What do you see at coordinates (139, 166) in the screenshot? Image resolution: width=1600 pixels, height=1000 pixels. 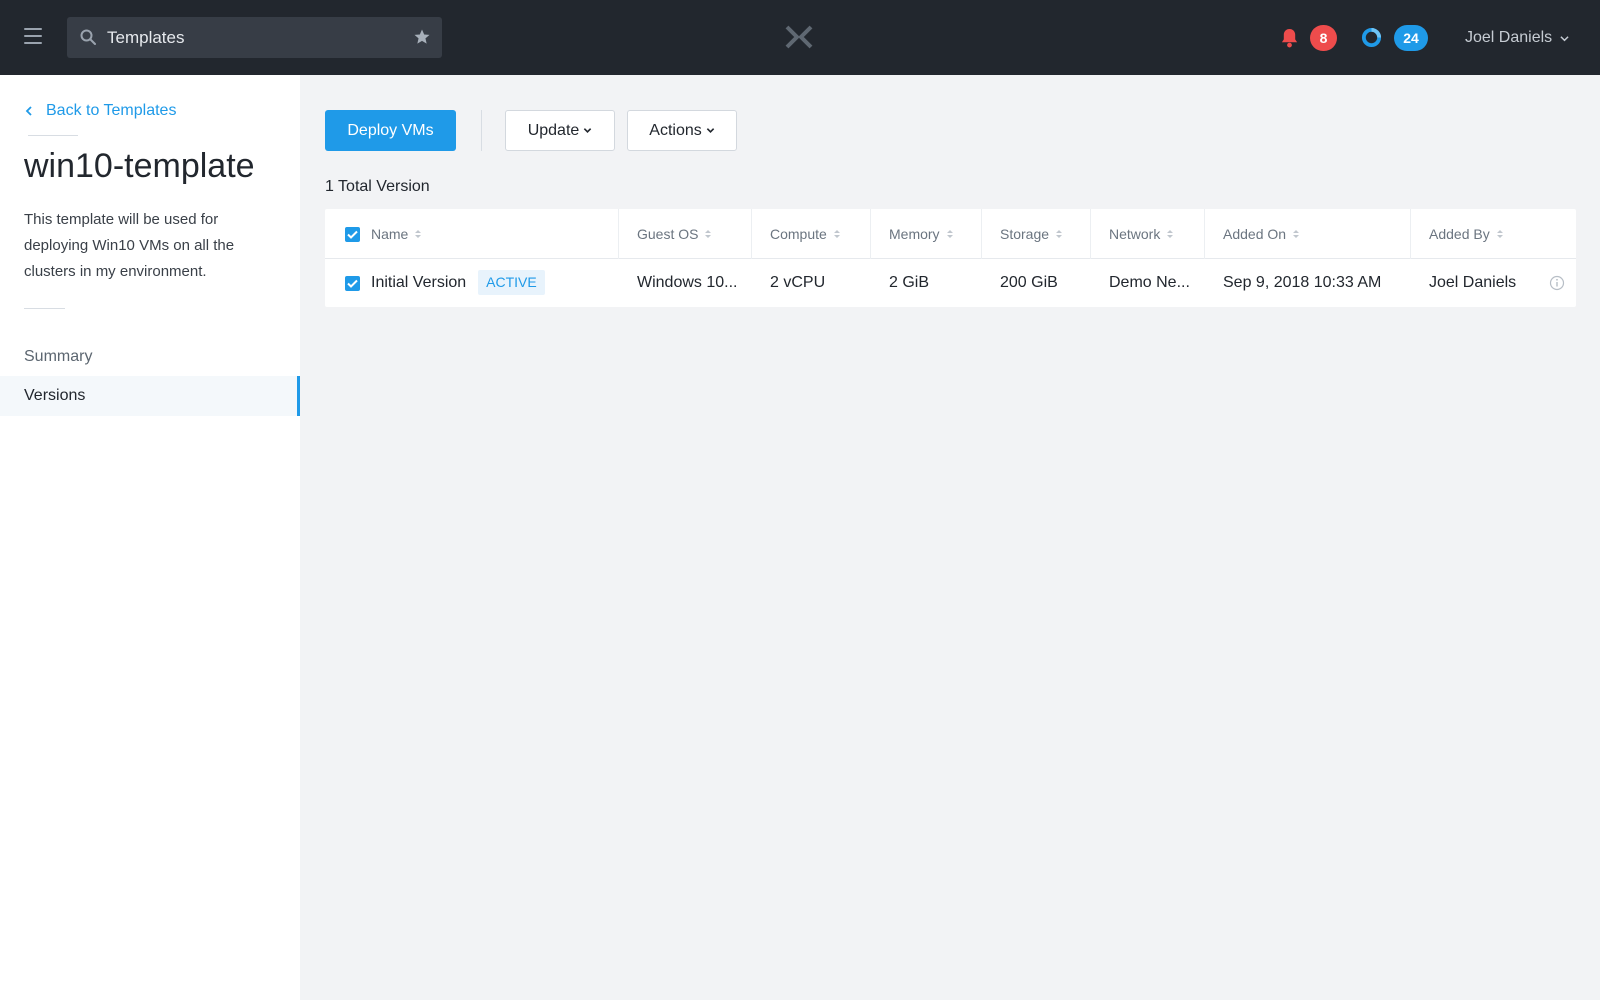 I see `page-title: win10-template` at bounding box center [139, 166].